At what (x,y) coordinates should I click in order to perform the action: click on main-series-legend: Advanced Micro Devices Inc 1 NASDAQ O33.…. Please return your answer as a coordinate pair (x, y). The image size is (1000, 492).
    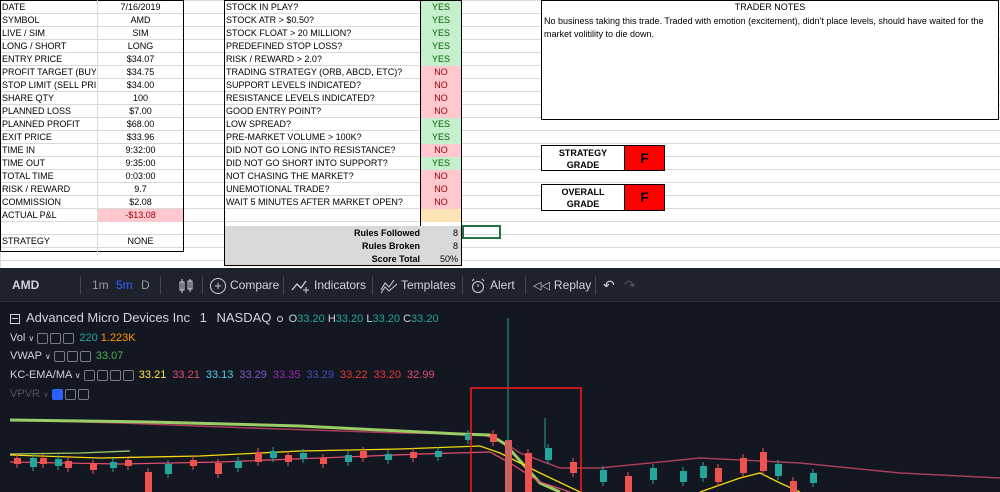
    Looking at the image, I should click on (224, 317).